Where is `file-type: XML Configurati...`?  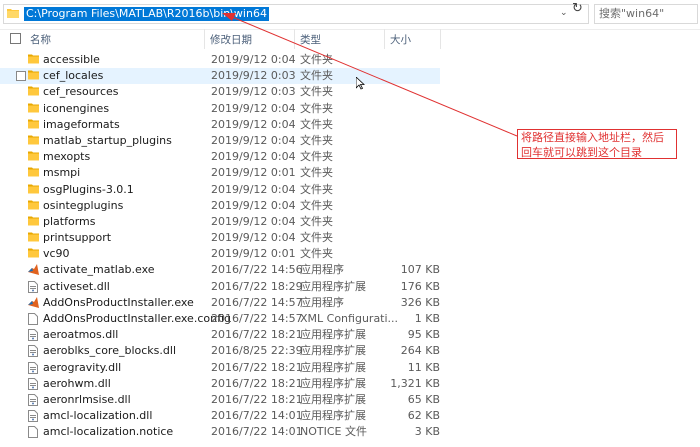 file-type: XML Configurati... is located at coordinates (349, 318).